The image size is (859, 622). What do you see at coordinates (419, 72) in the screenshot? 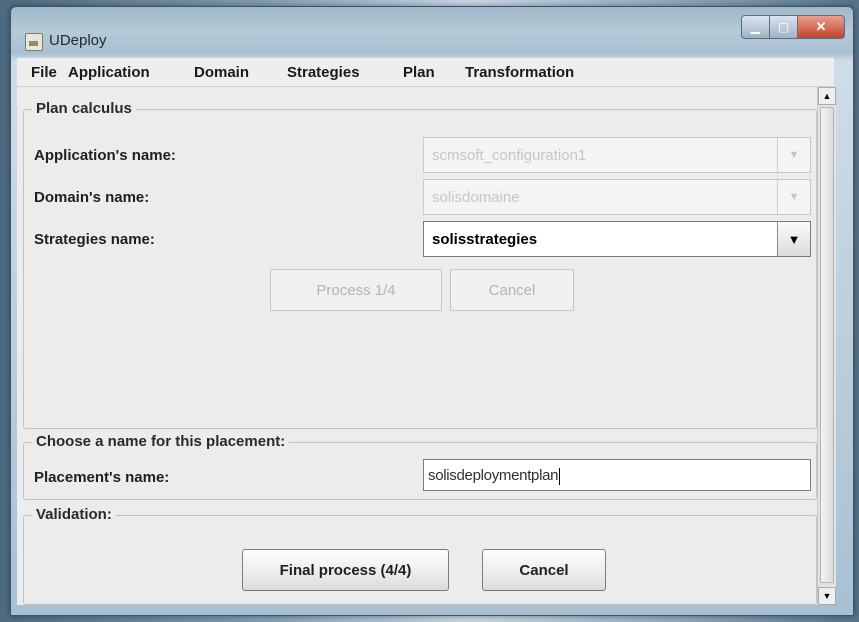
I see `menu-plan: Plan` at bounding box center [419, 72].